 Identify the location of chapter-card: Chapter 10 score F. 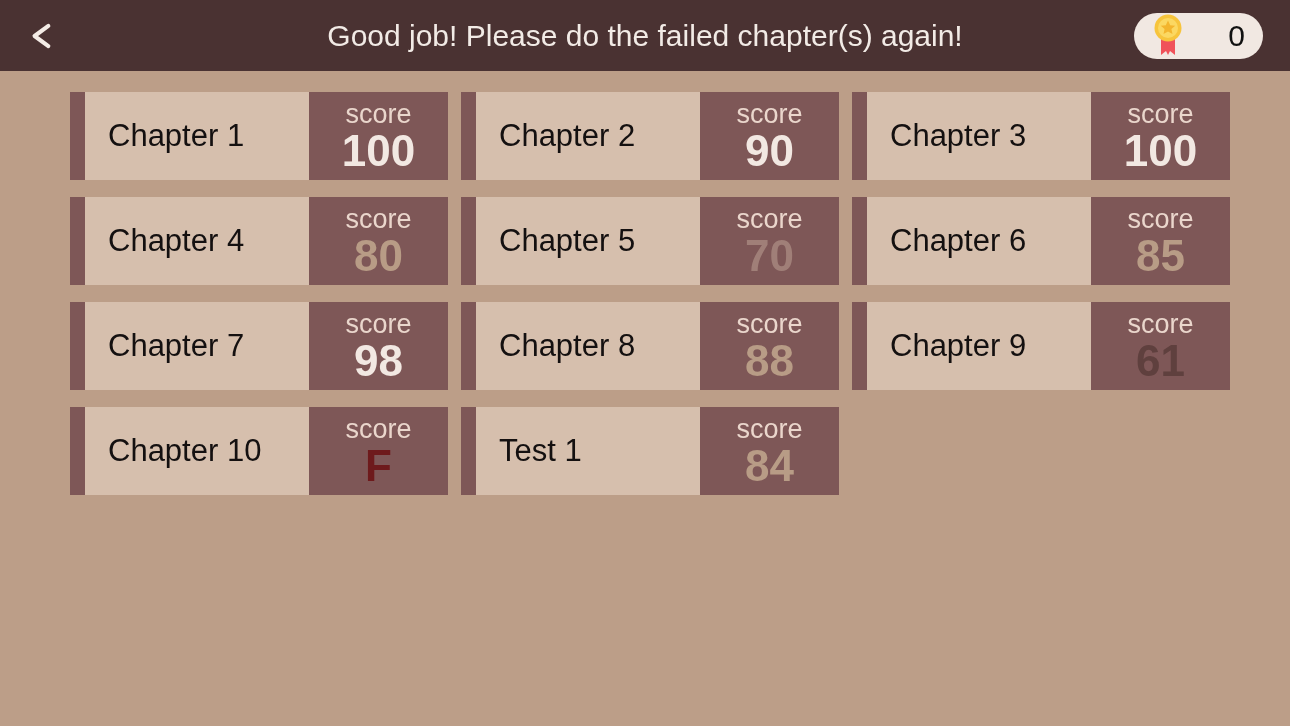
(259, 451).